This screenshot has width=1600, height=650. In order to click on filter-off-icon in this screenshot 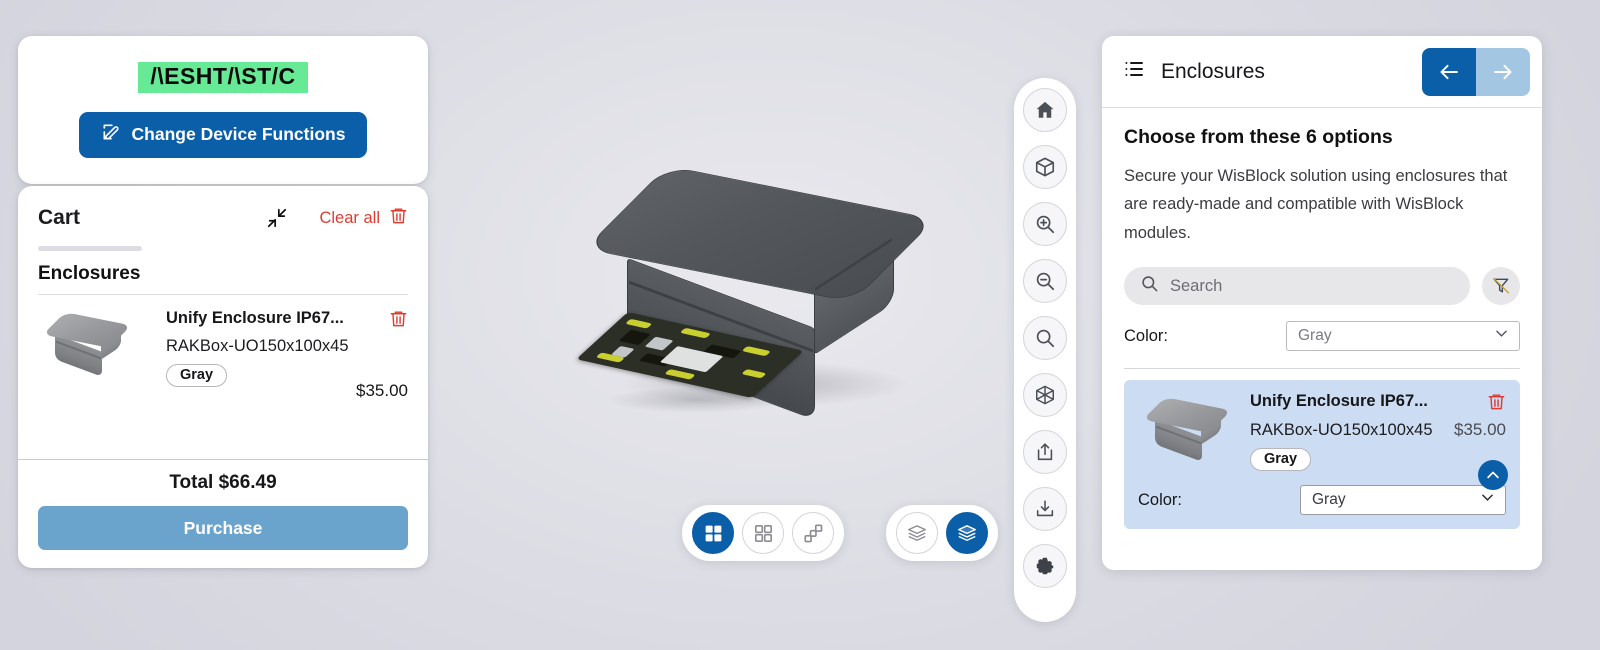, I will do `click(1501, 286)`.